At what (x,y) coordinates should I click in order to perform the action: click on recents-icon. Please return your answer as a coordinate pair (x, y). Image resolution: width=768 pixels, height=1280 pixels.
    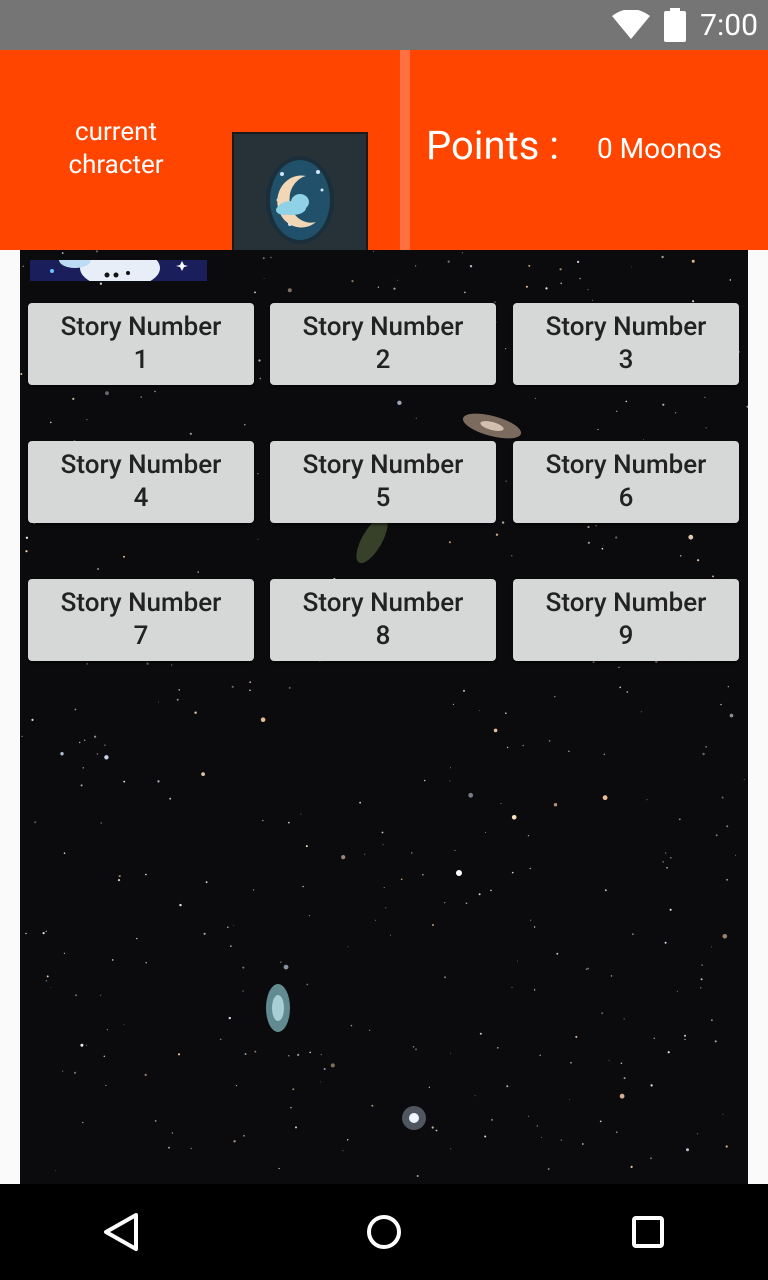
    Looking at the image, I should click on (648, 1232).